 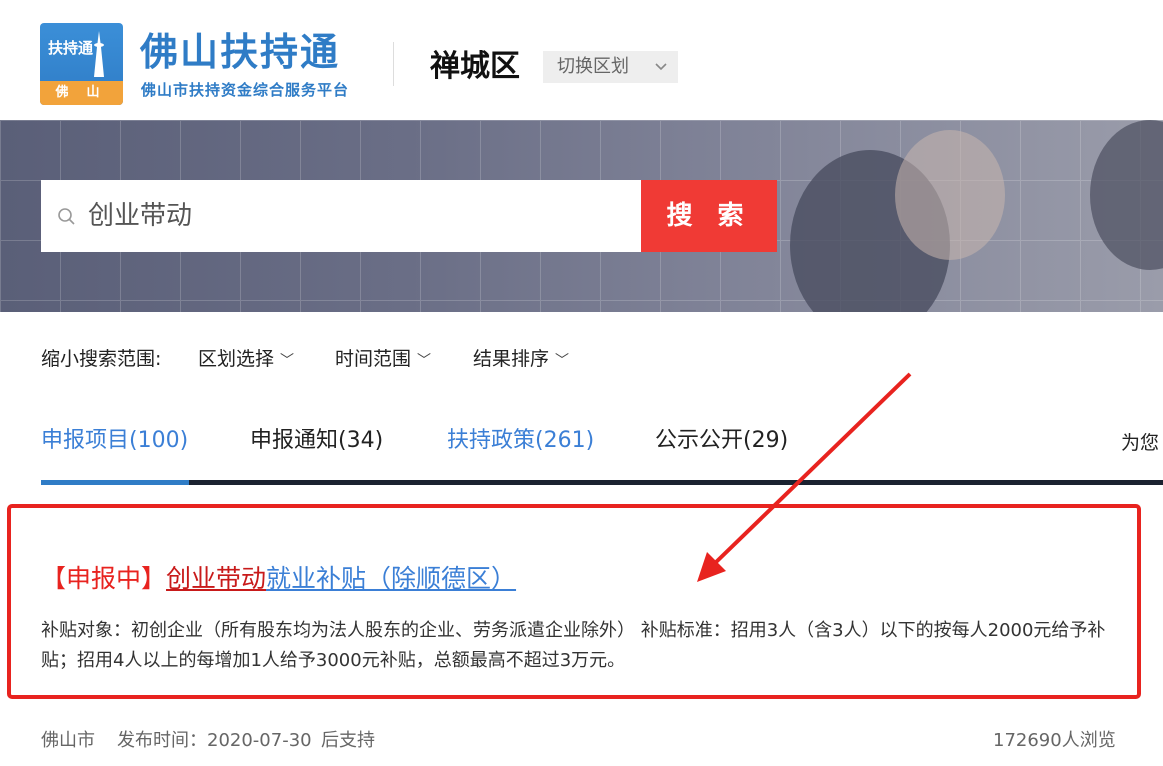 I want to click on brand-subtitle: 佛山市扶持资金综合服务平台, so click(x=245, y=90).